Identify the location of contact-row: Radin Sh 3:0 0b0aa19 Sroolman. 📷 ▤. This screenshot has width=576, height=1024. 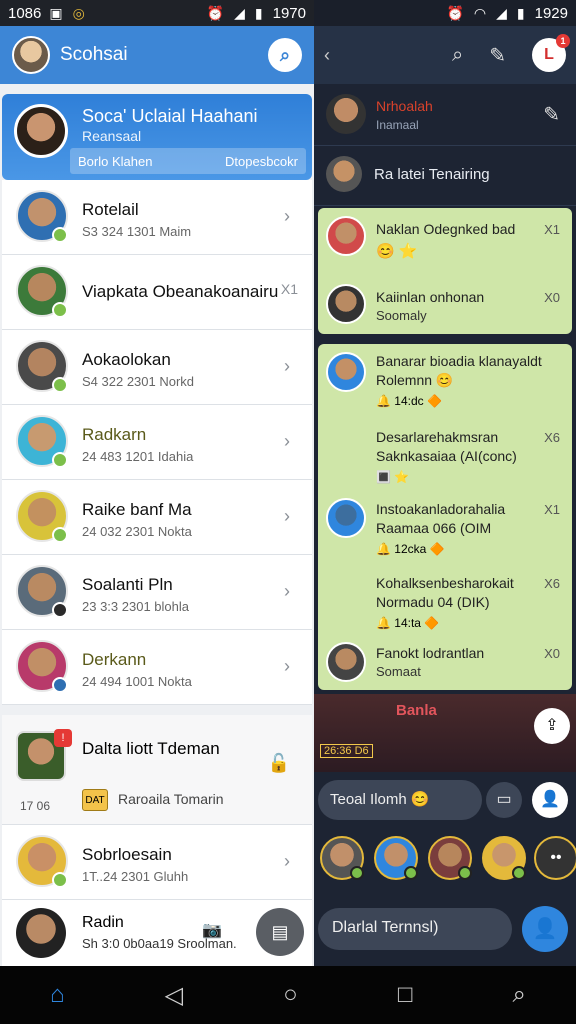
(157, 933).